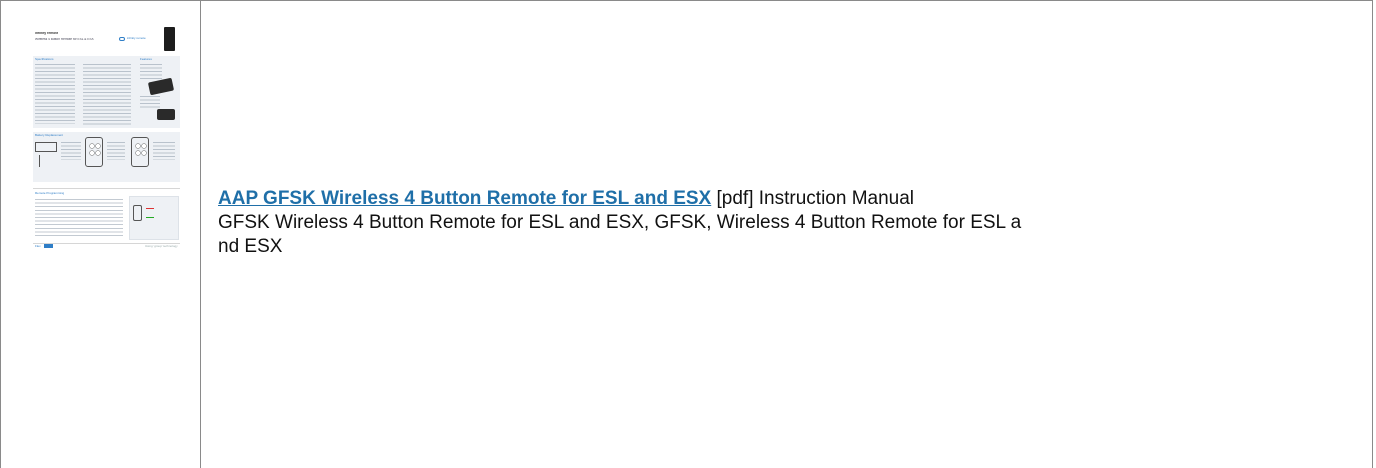  I want to click on thumb-specs-title: Specifications, so click(44, 59).